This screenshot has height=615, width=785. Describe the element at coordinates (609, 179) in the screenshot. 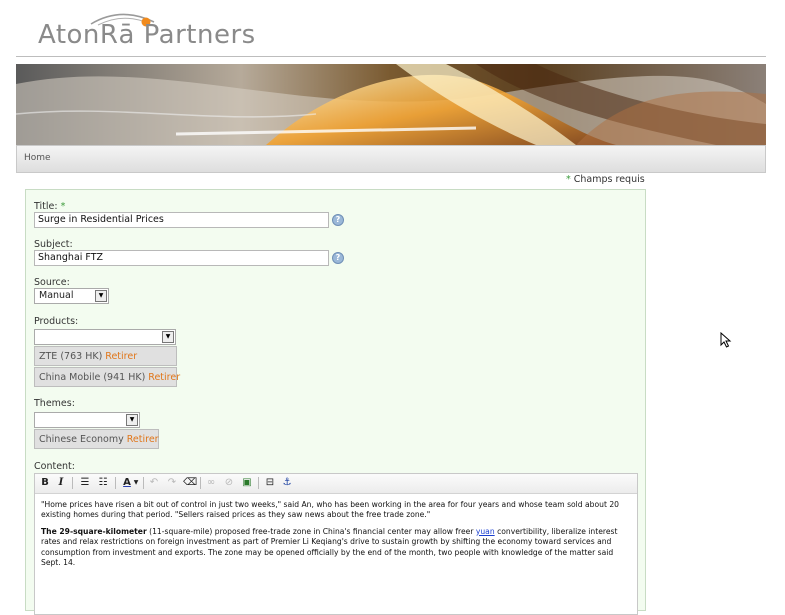

I see `required-label: Champs requis` at that location.